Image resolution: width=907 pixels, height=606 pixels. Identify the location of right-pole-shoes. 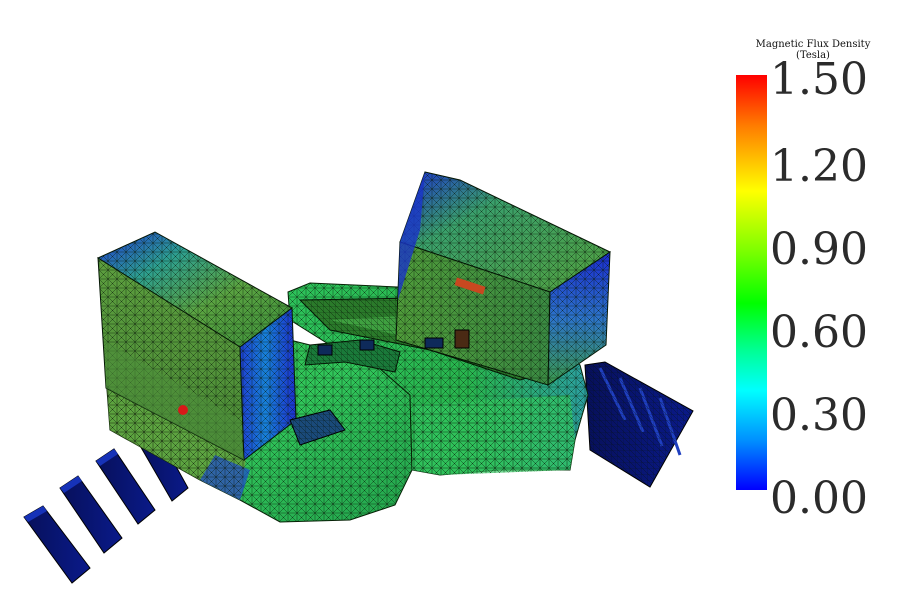
(639, 424).